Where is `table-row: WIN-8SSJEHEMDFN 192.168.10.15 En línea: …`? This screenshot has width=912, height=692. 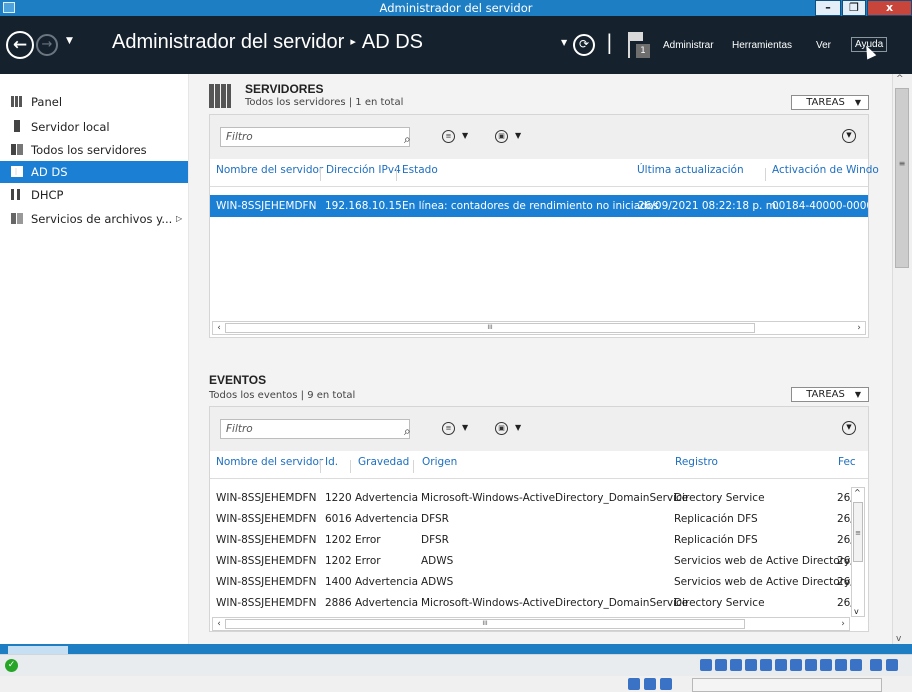 table-row: WIN-8SSJEHEMDFN 192.168.10.15 En línea: … is located at coordinates (539, 206).